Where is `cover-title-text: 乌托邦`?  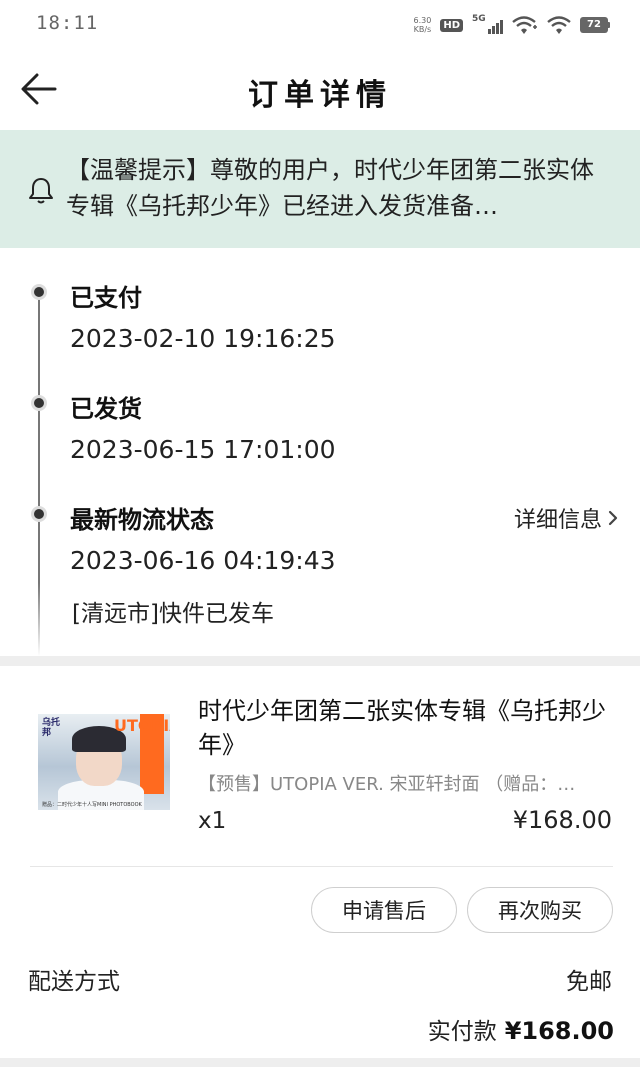
cover-title-text: 乌托邦 is located at coordinates (51, 728).